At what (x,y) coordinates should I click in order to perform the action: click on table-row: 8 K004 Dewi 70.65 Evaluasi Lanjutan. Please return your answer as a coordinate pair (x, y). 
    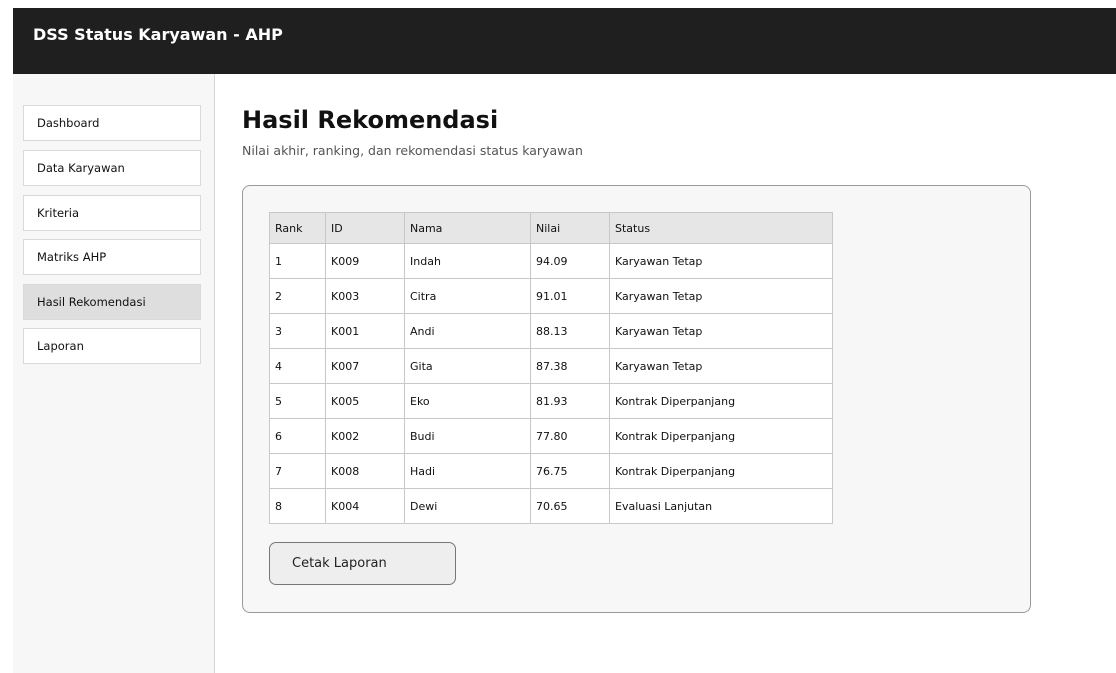
    Looking at the image, I should click on (551, 506).